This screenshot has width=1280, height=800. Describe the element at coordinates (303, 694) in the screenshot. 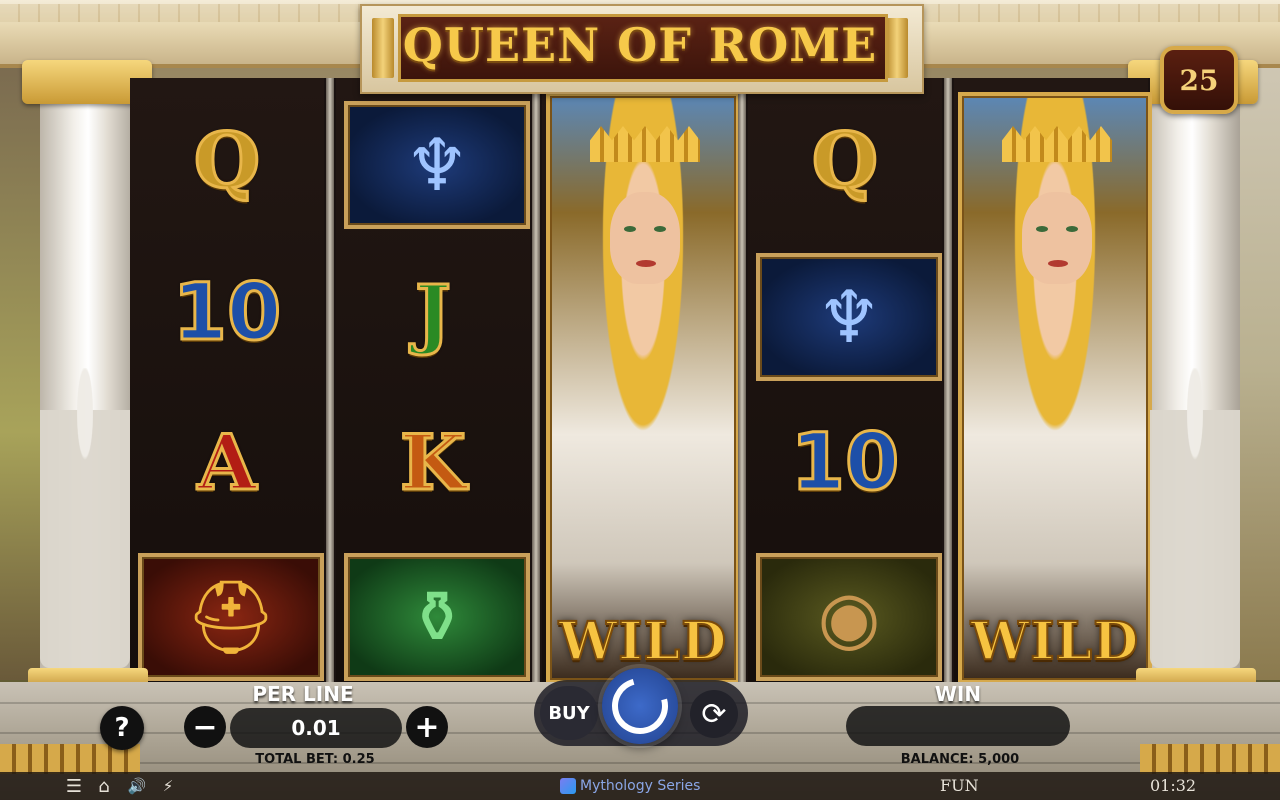

I see `per-line-label: PER LINE` at that location.